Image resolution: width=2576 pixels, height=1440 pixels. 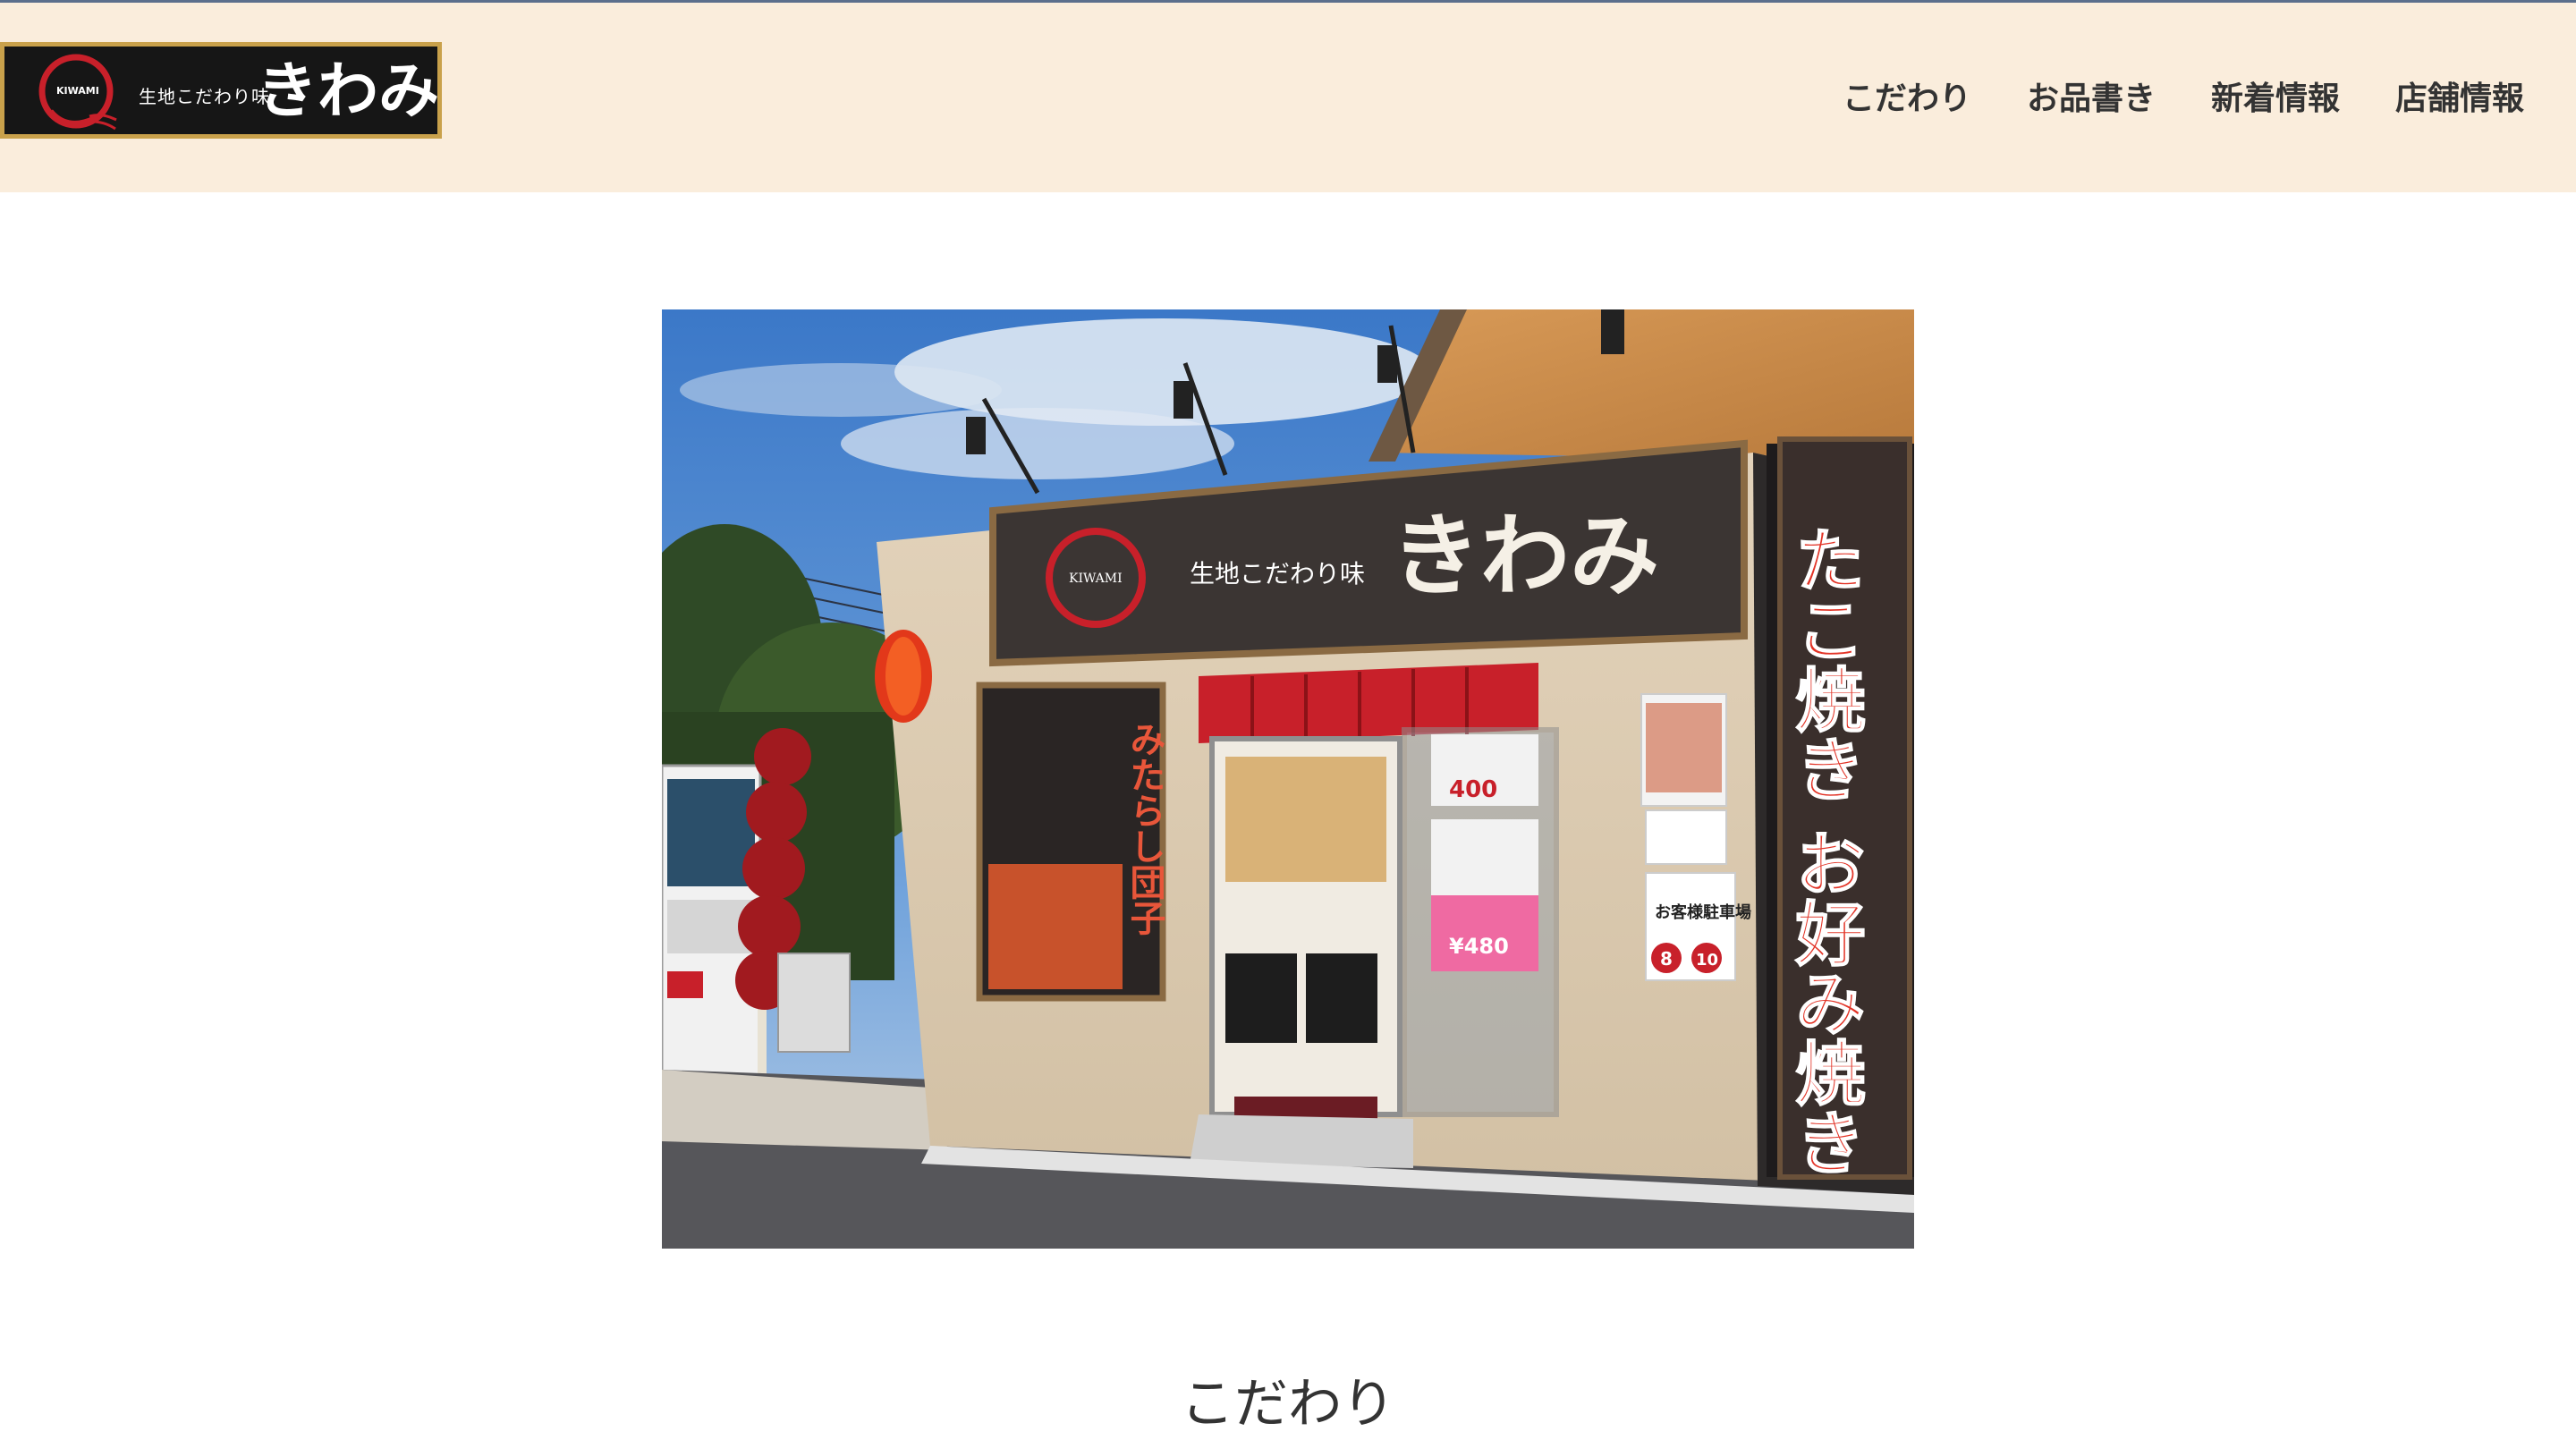 I want to click on sign-latin-text: KIWAMI, so click(x=1096, y=579).